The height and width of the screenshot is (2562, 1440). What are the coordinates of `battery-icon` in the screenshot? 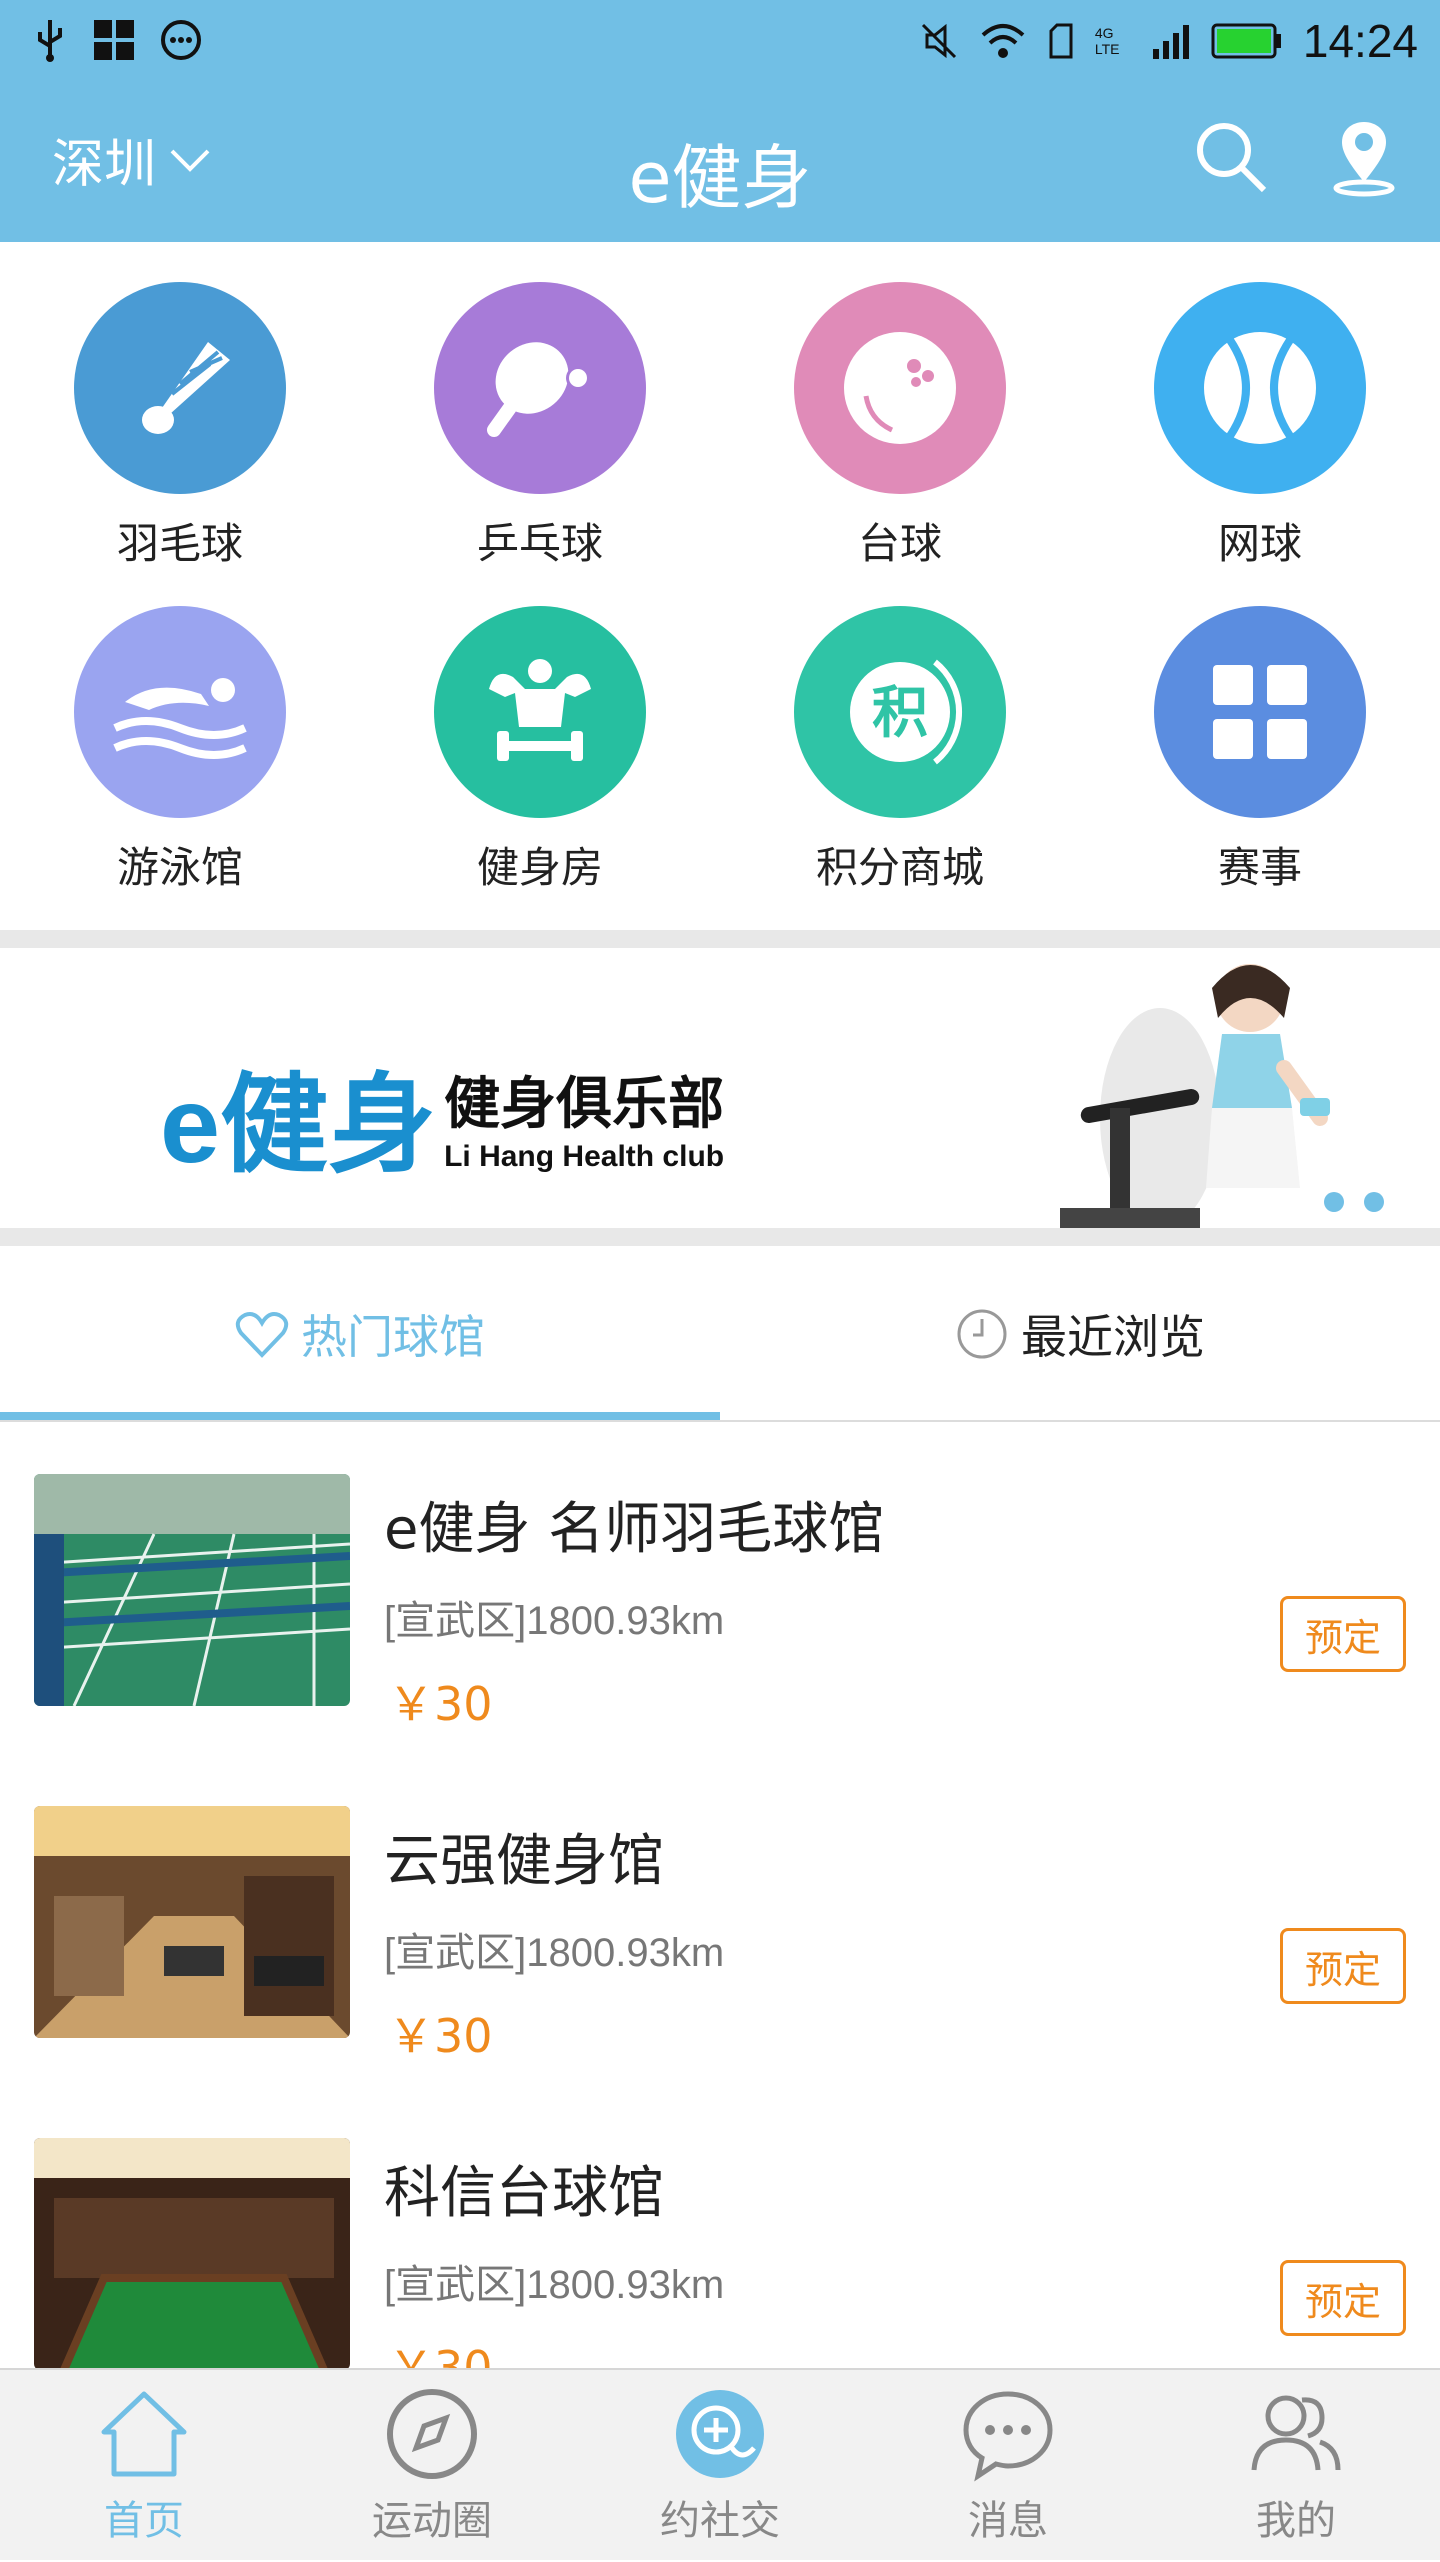 It's located at (1246, 41).